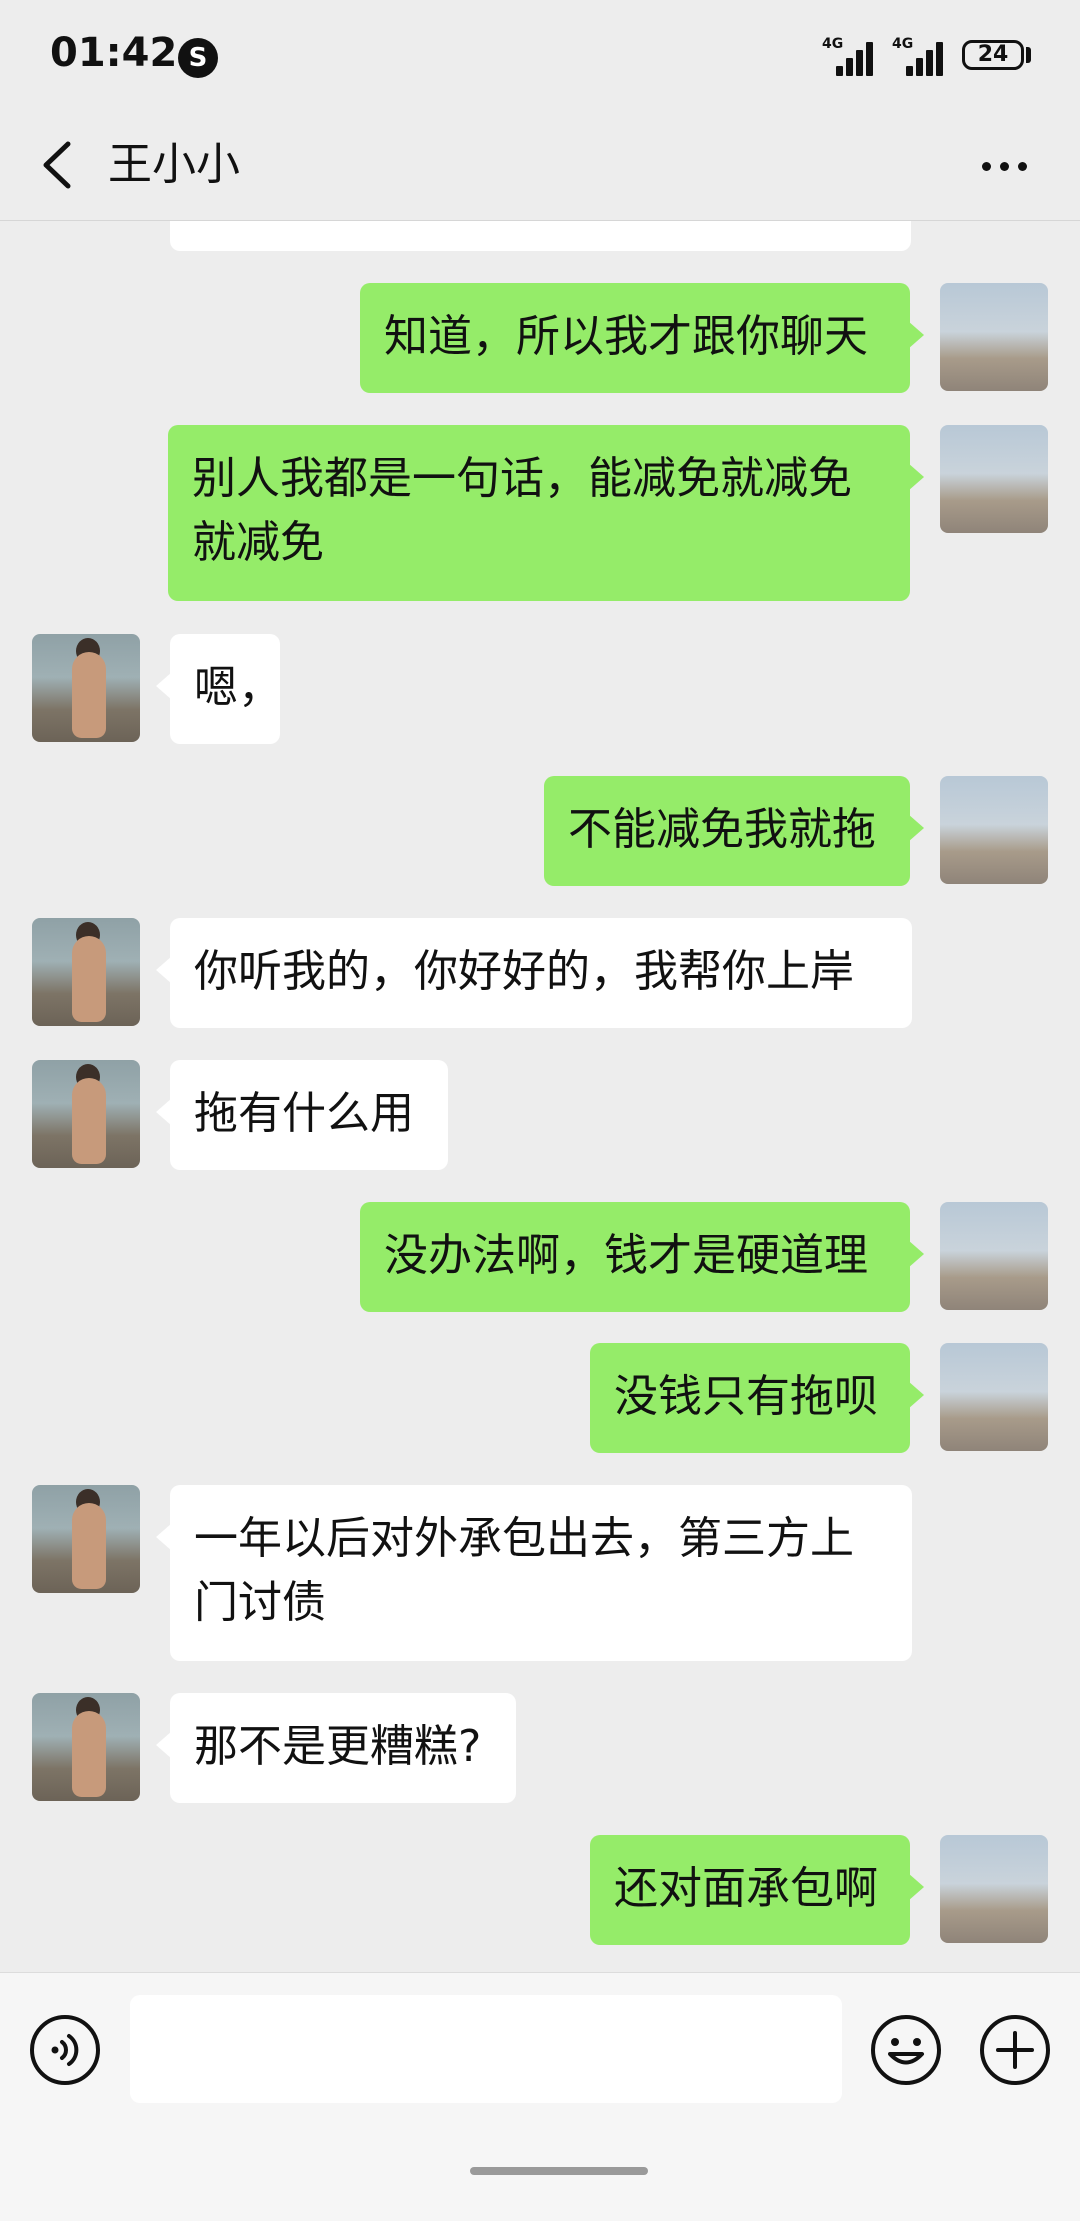 The height and width of the screenshot is (2221, 1080). What do you see at coordinates (746, 1888) in the screenshot?
I see `message-text: 还对面承包啊` at bounding box center [746, 1888].